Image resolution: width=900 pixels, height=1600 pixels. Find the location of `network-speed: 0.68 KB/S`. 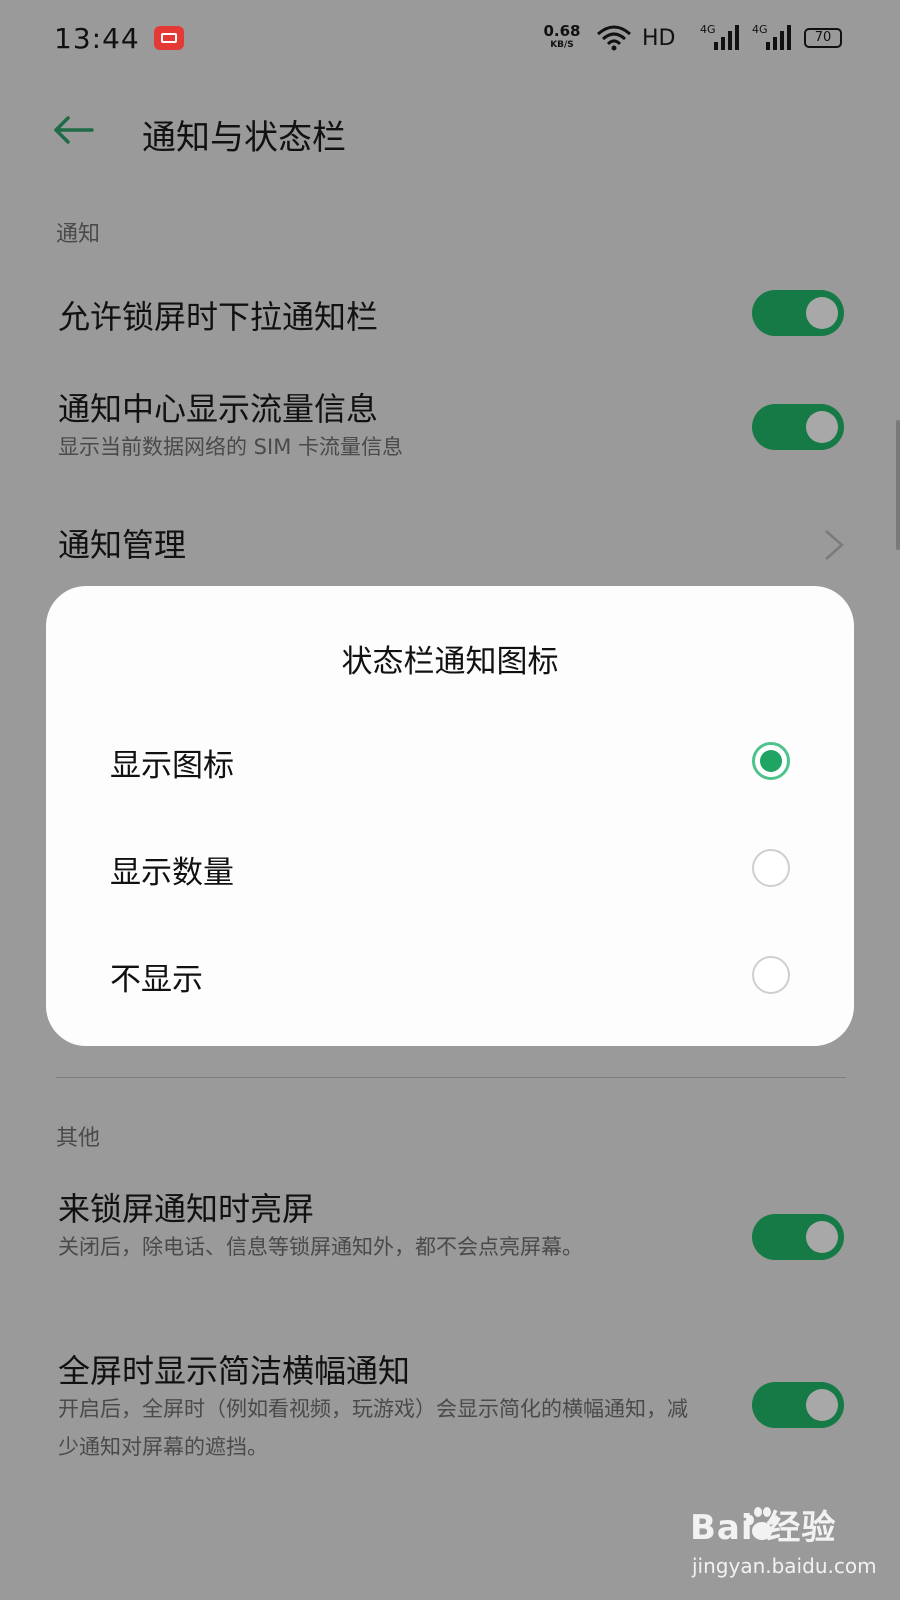

network-speed: 0.68 KB/S is located at coordinates (562, 38).